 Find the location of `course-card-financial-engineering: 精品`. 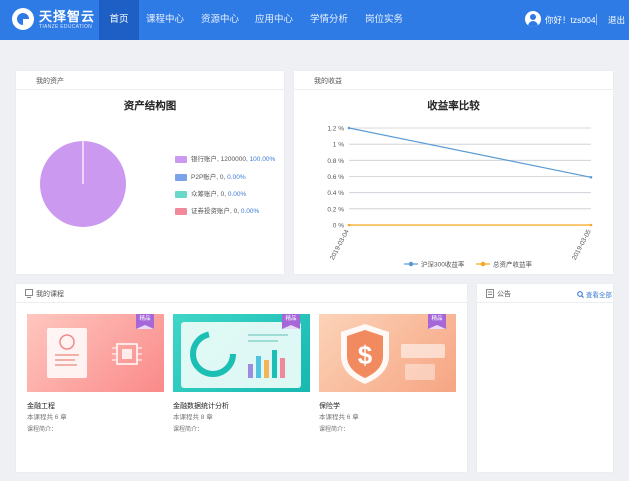

course-card-financial-engineering: 精品 is located at coordinates (95, 353).